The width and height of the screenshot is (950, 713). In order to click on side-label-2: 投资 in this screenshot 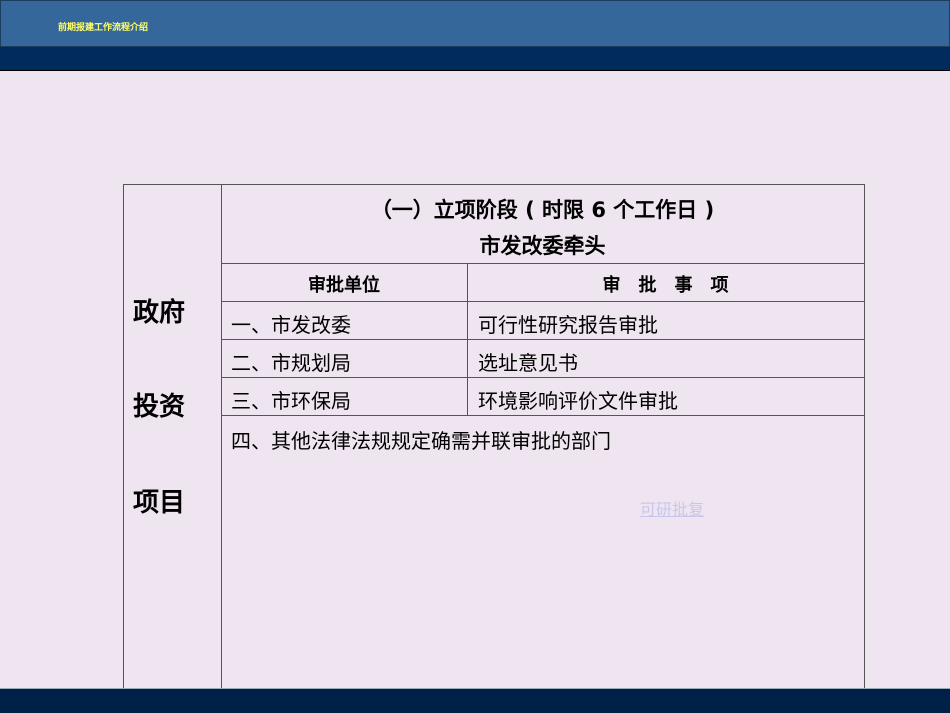, I will do `click(159, 407)`.